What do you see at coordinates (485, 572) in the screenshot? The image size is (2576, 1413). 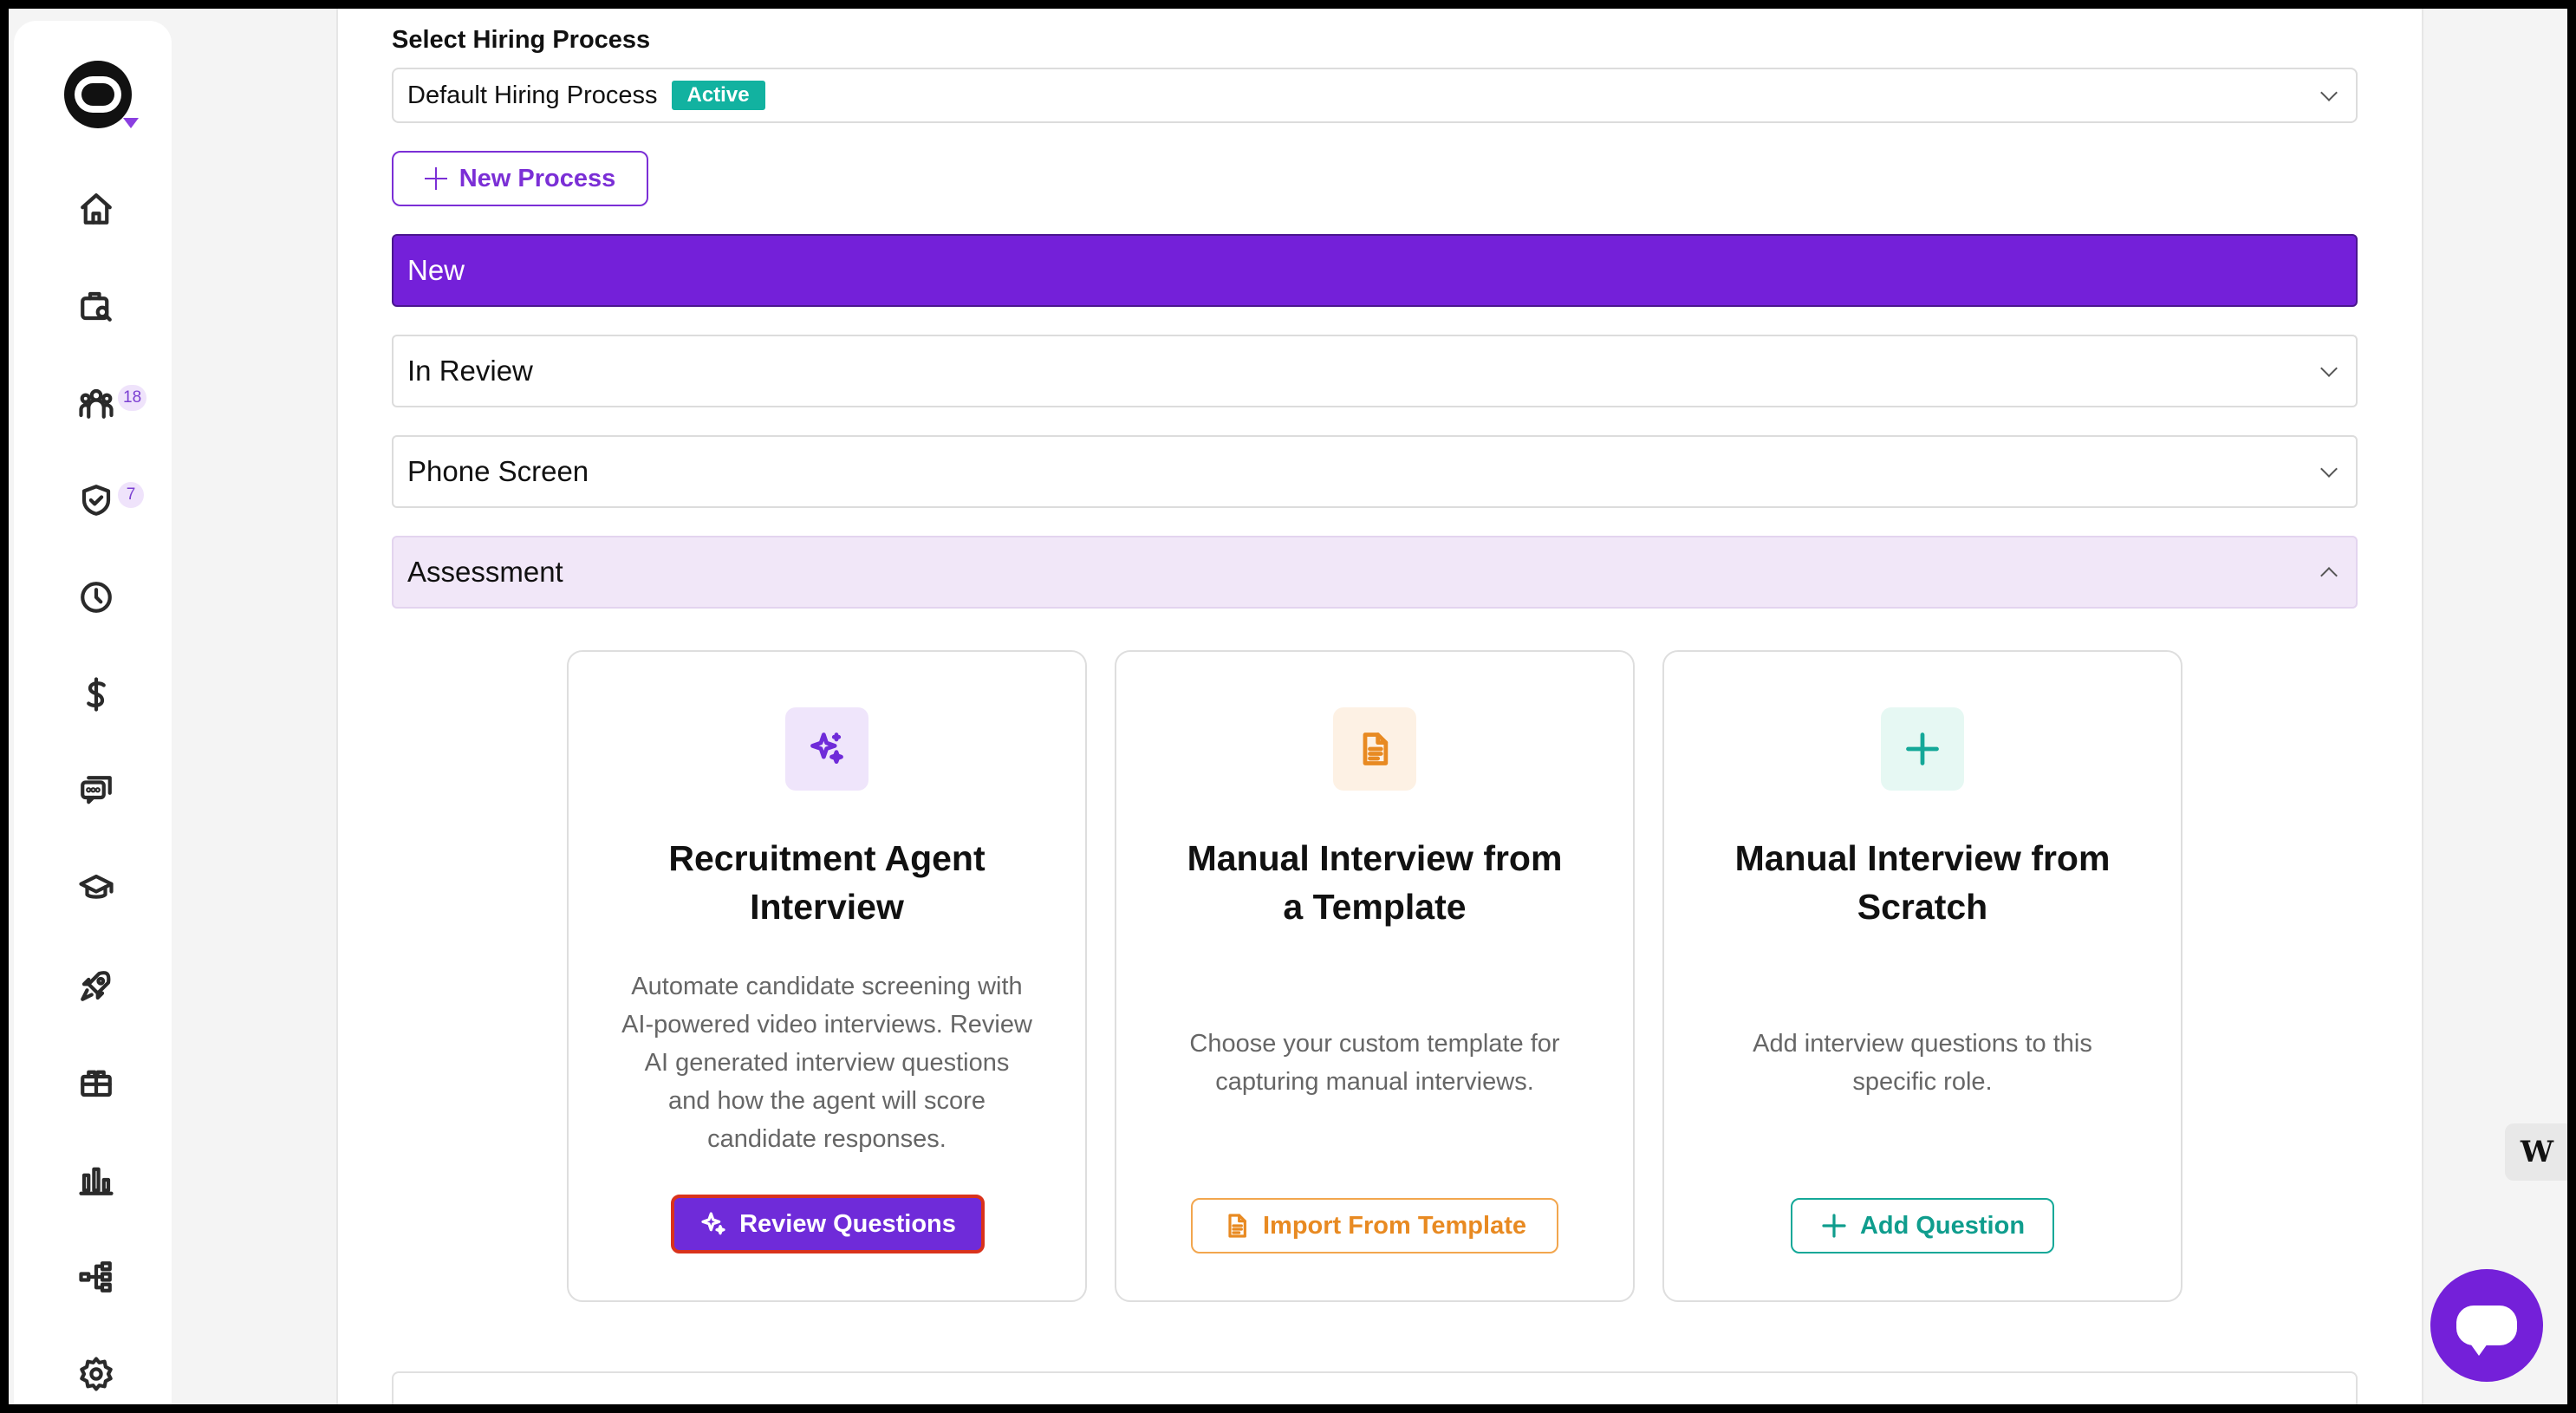 I see `stage-label: Assessment` at bounding box center [485, 572].